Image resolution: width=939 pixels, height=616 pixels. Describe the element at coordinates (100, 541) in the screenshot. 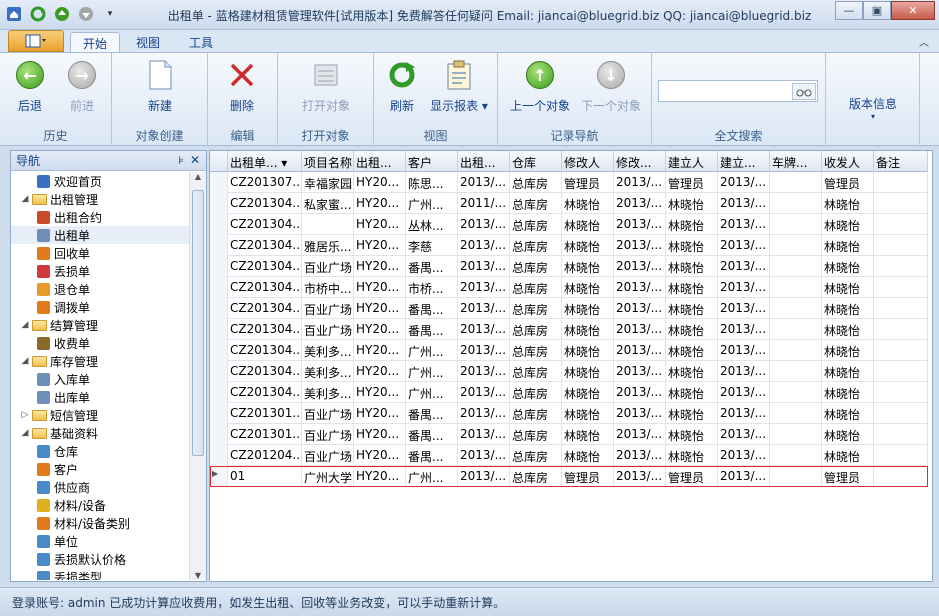

I see `nav-item: 单位` at that location.